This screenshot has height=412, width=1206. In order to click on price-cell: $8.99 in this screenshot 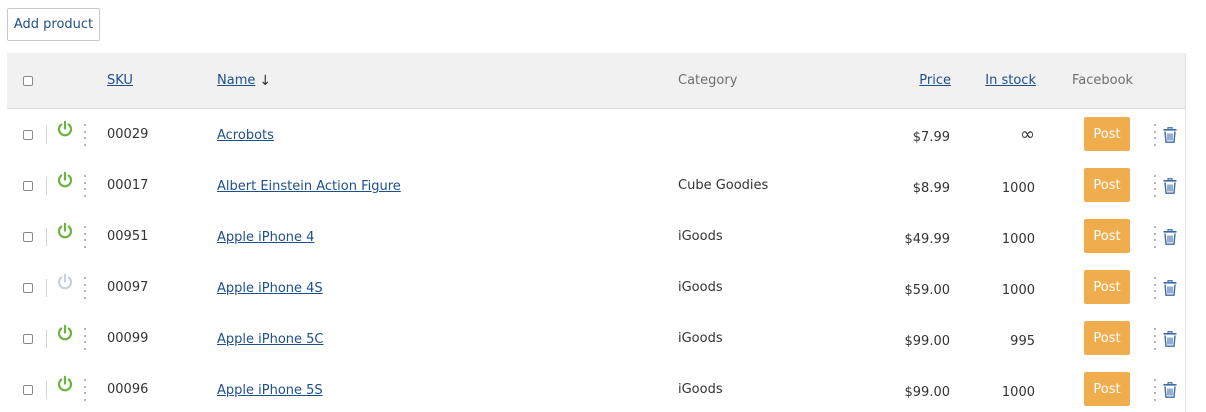, I will do `click(900, 188)`.